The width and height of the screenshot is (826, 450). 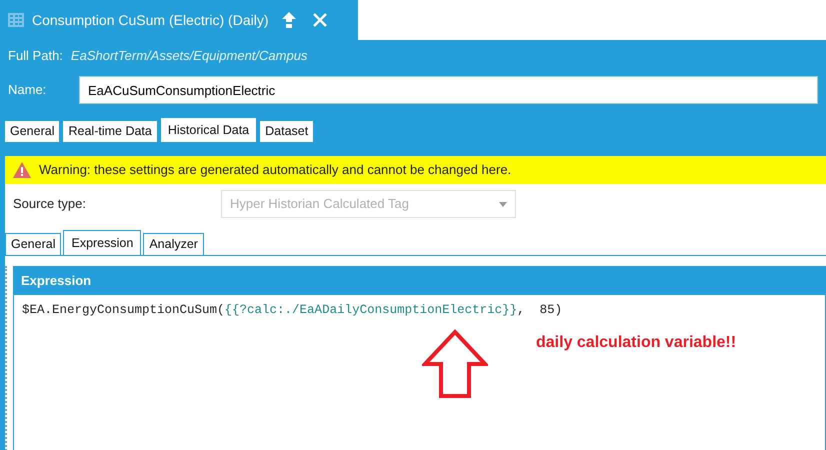 What do you see at coordinates (50, 204) in the screenshot?
I see `source-type-label: Source type:` at bounding box center [50, 204].